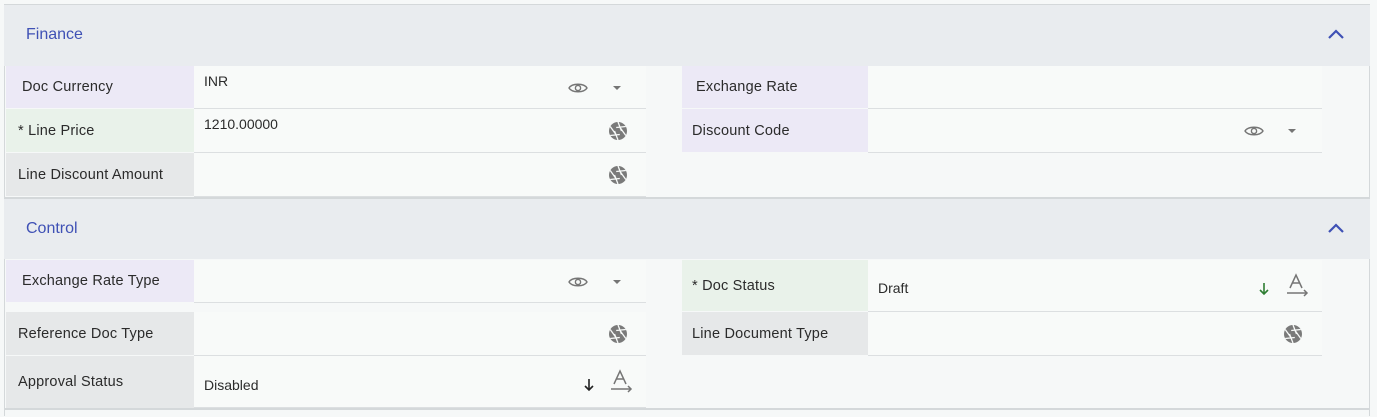 The image size is (1377, 417). I want to click on line-document-type-field, so click(1095, 334).